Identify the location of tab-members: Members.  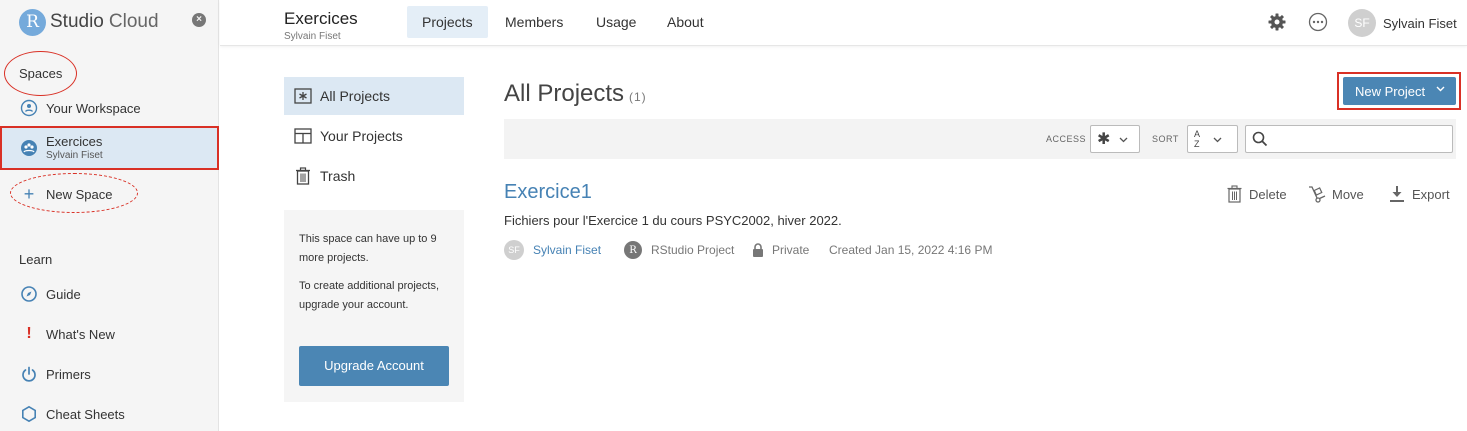
(534, 22).